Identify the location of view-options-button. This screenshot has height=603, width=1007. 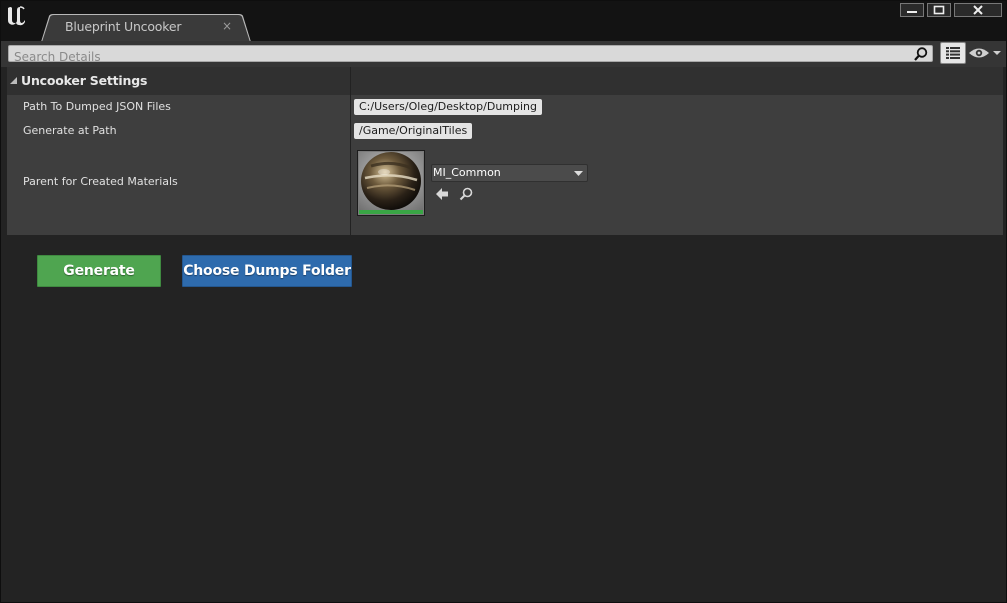
(953, 53).